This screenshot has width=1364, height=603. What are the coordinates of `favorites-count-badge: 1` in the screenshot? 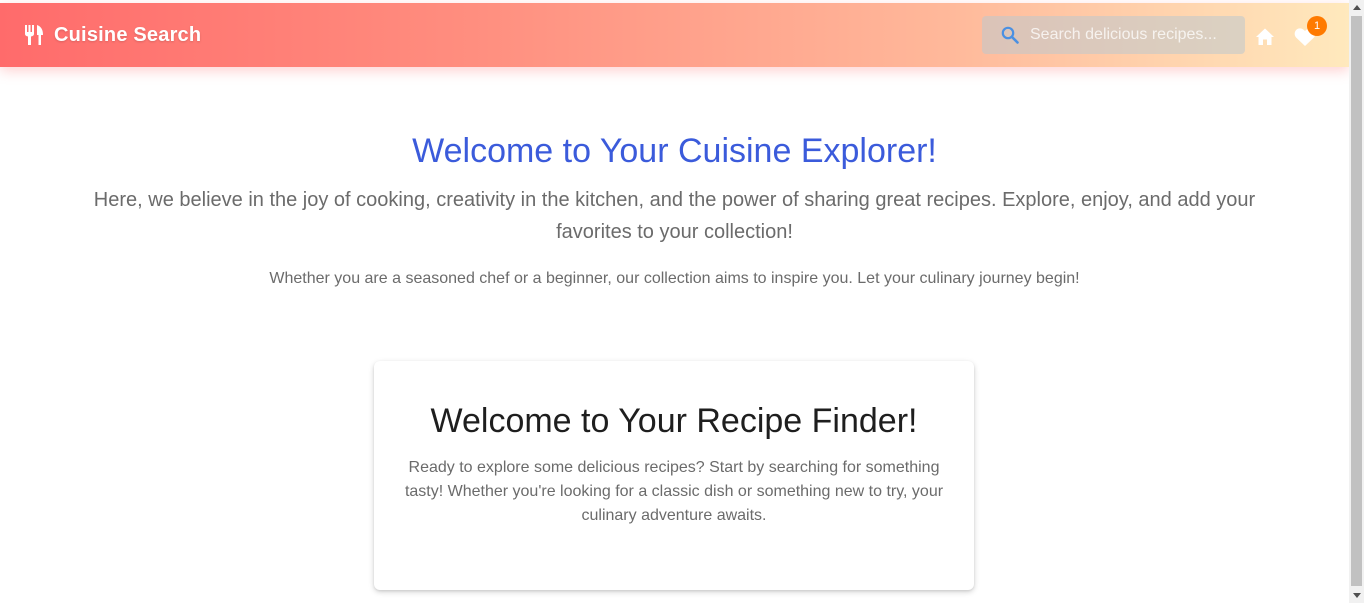 It's located at (1317, 26).